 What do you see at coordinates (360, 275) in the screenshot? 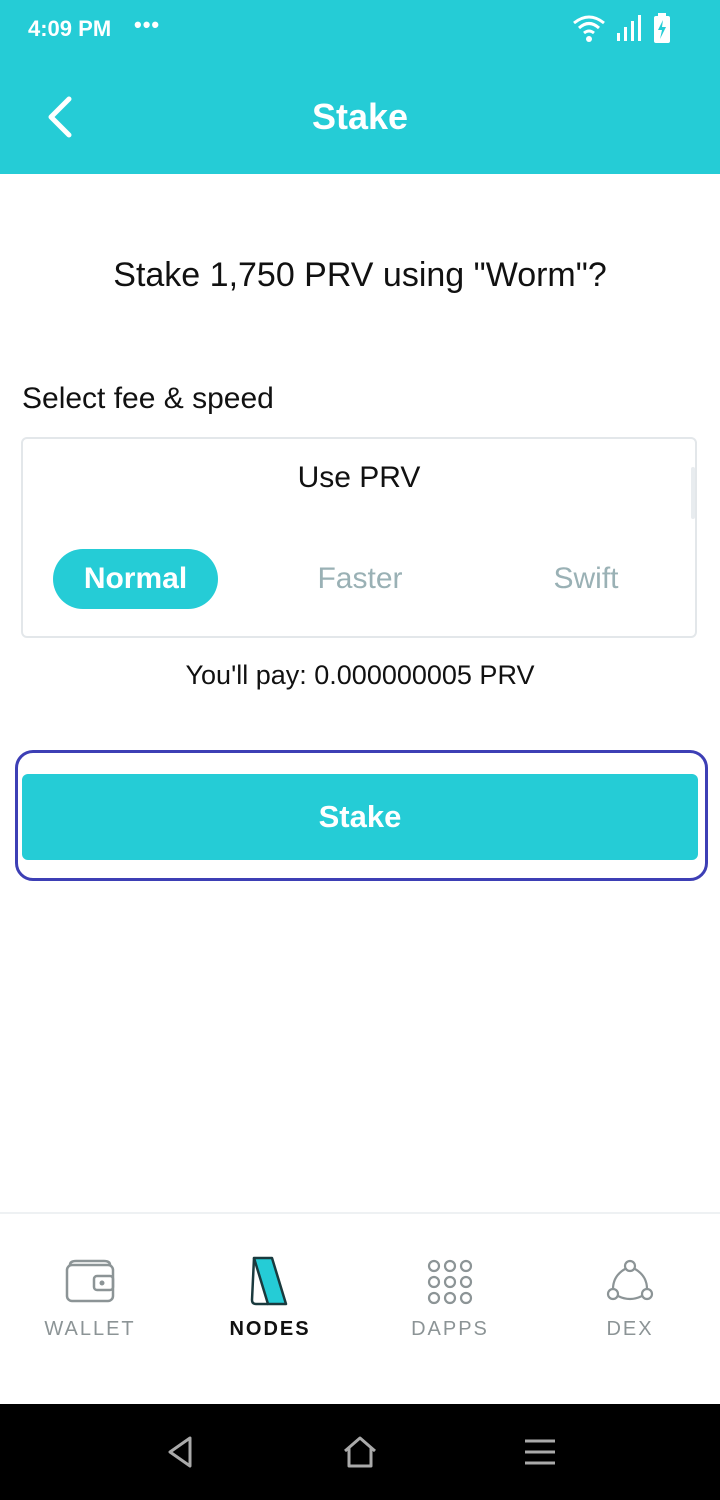
I see `stake-confirmation-question: Stake 1,750 PRV using "Worm"?` at bounding box center [360, 275].